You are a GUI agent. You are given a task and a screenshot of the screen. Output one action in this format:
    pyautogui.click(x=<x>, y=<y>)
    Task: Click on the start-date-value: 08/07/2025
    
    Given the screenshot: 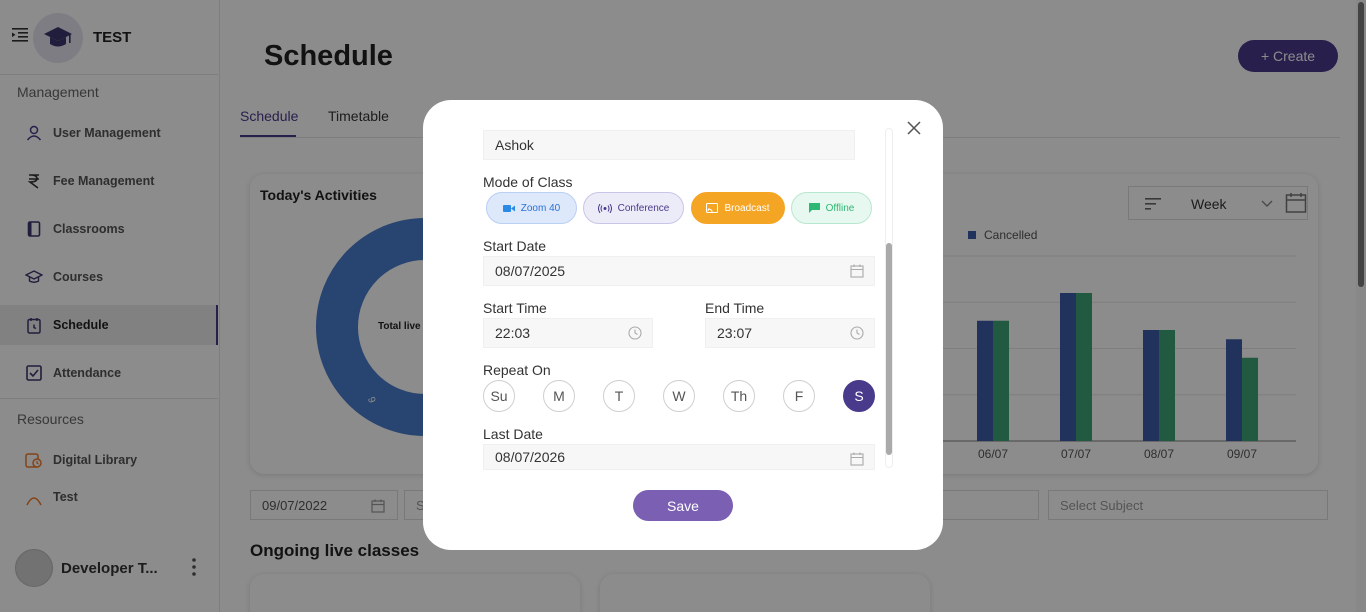 What is the action you would take?
    pyautogui.click(x=530, y=271)
    